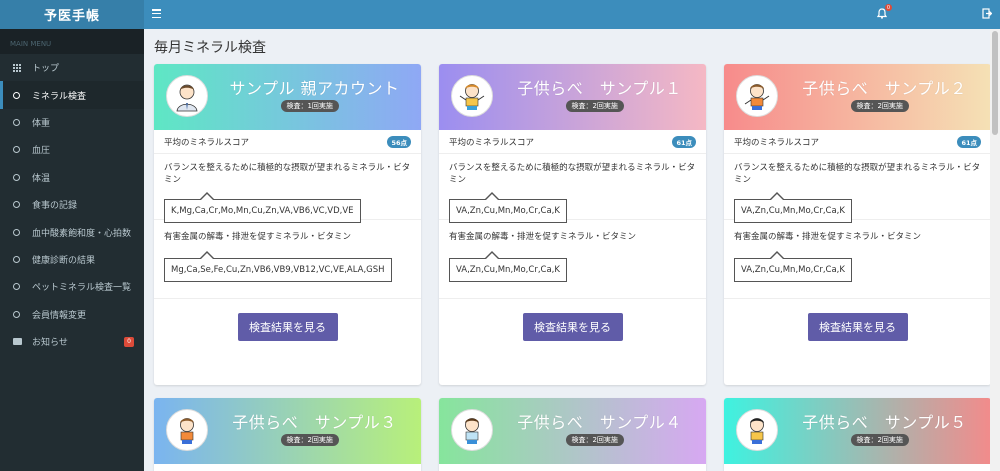 The width and height of the screenshot is (1000, 471). I want to click on card-name: 子供らべ サンプル３, so click(314, 422).